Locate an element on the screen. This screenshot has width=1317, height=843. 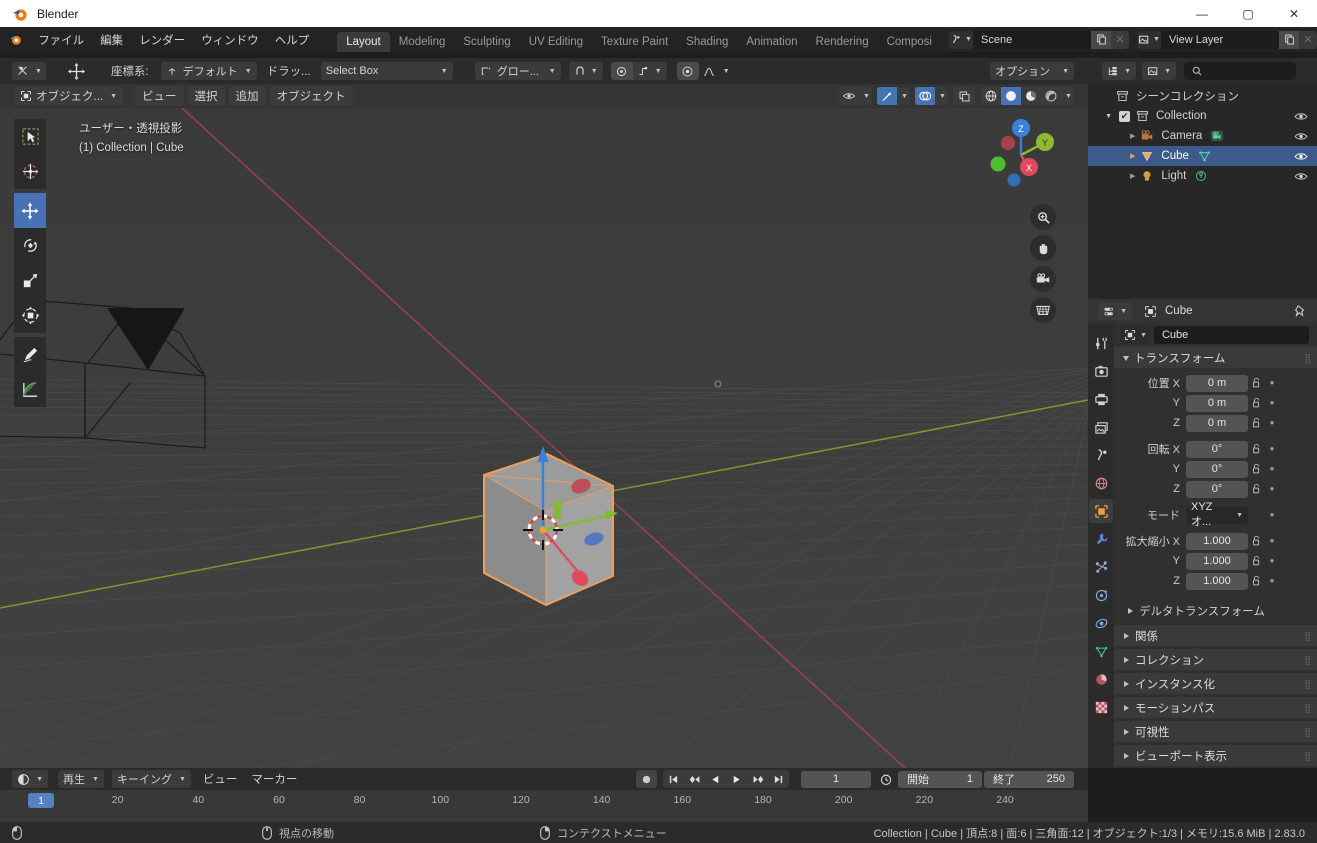
light-data-icon is located at coordinates (1201, 176).